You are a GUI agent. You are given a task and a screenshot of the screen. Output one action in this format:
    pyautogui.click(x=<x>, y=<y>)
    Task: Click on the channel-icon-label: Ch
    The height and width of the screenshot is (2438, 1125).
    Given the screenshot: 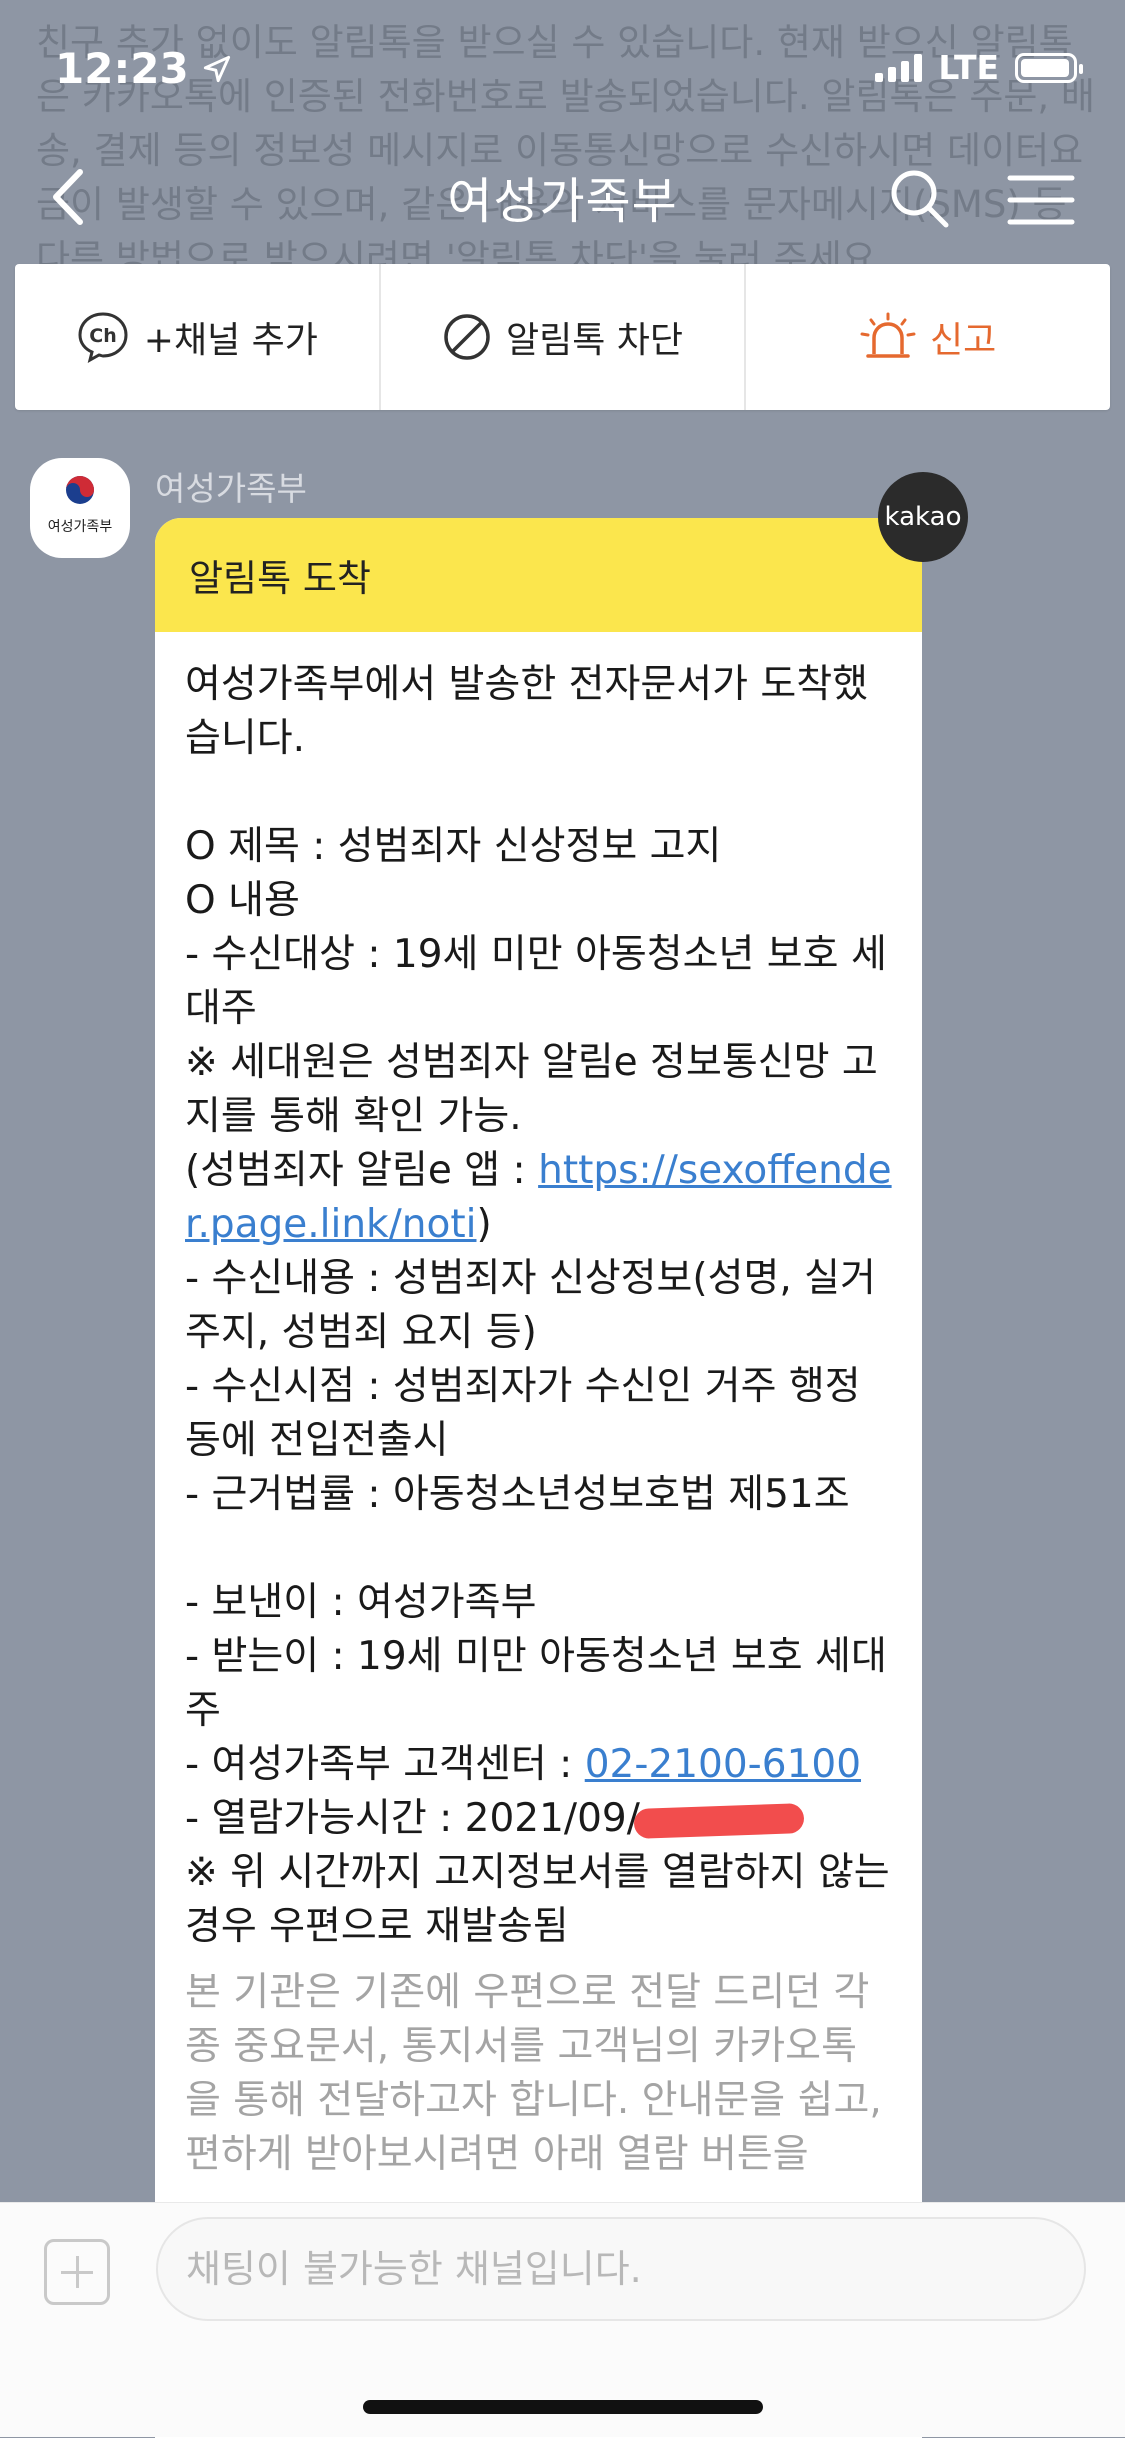 What is the action you would take?
    pyautogui.click(x=102, y=336)
    